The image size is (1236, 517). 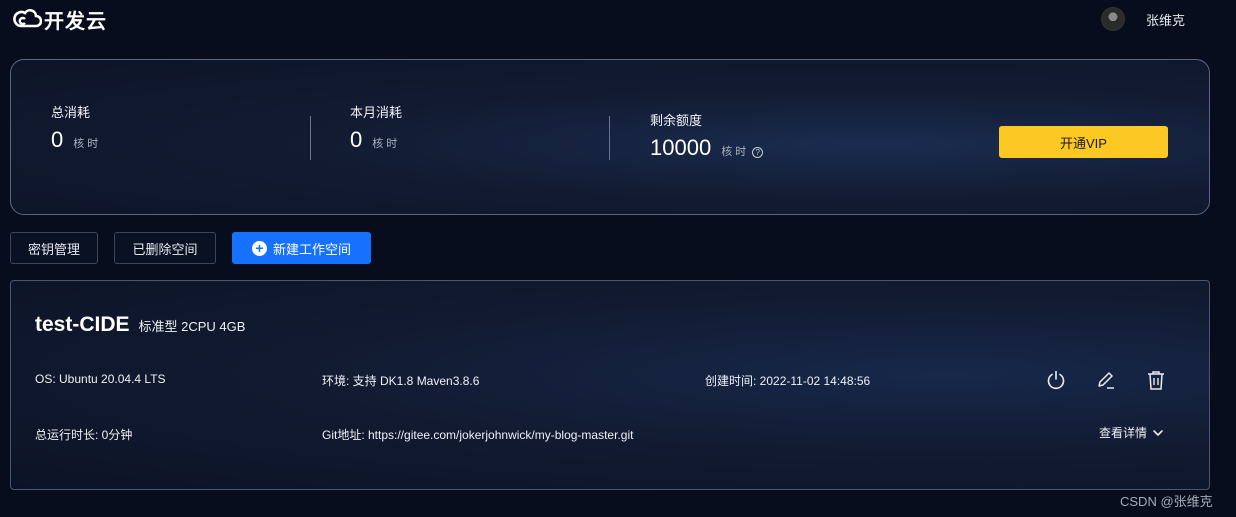 I want to click on stat-monthly: 本月消耗 0 核时, so click(x=376, y=127).